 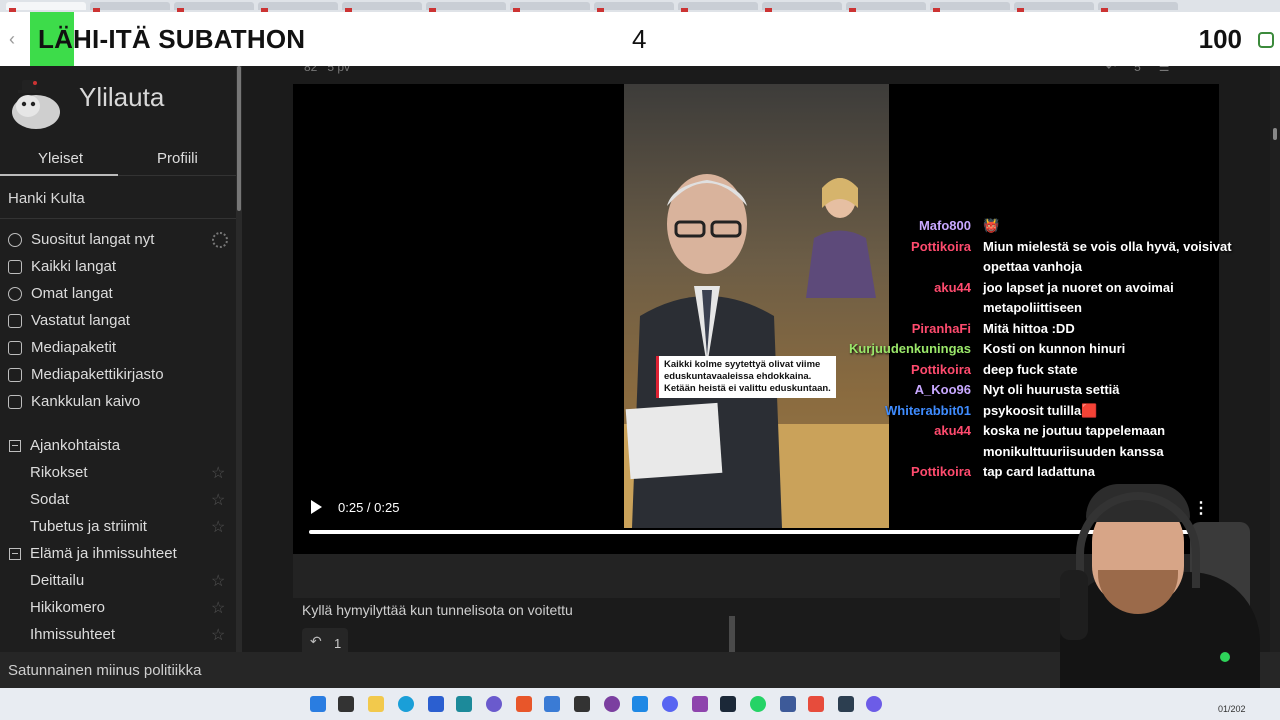 What do you see at coordinates (15, 293) in the screenshot?
I see `chat-icon` at bounding box center [15, 293].